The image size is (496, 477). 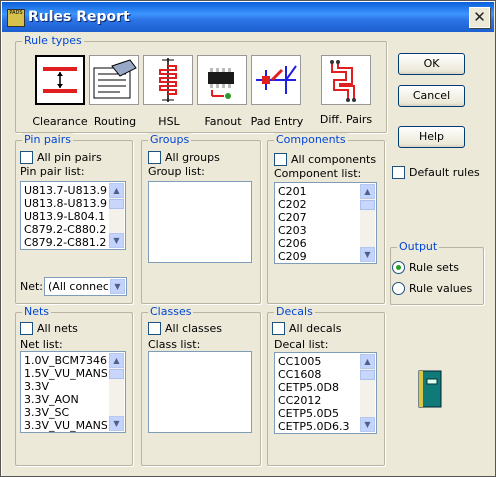 What do you see at coordinates (318, 400) in the screenshot?
I see `list-item: CC2012` at bounding box center [318, 400].